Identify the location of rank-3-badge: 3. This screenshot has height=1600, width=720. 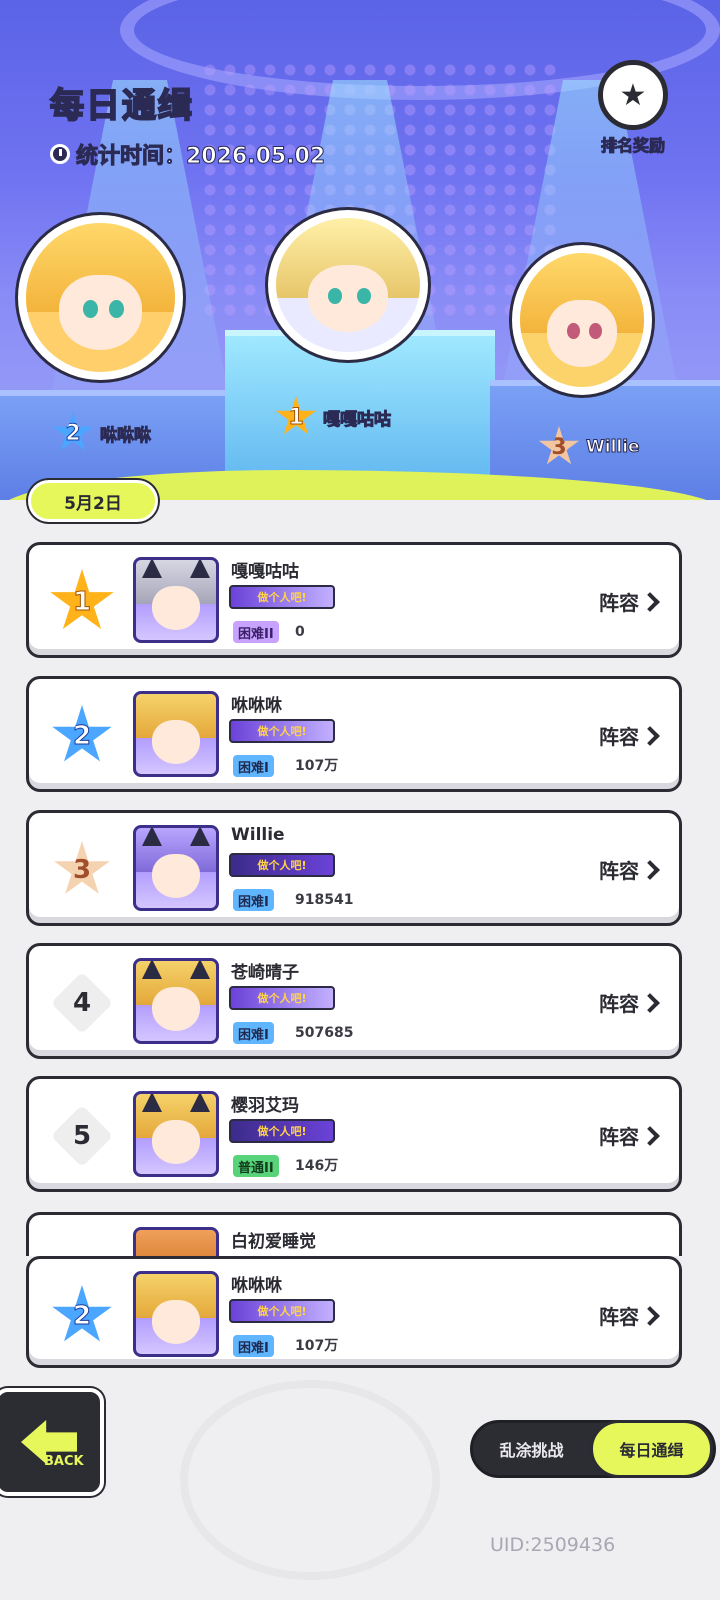
(559, 445).